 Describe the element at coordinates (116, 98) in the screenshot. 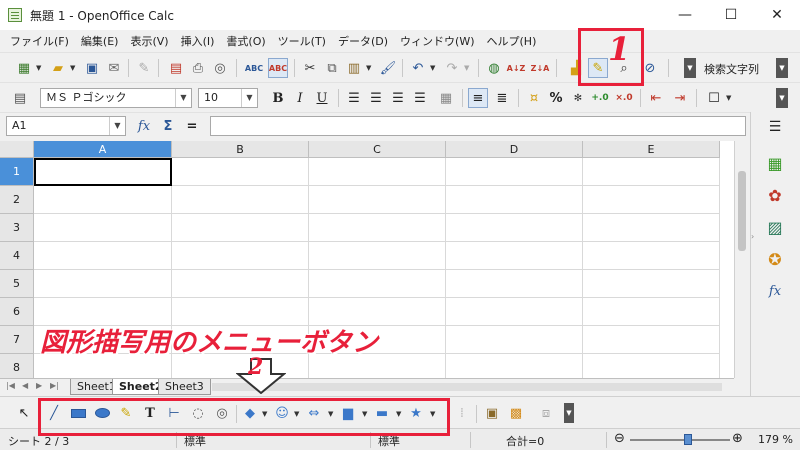

I see `font-name-combo: ＭＳ Ｐゴシック ▼` at that location.